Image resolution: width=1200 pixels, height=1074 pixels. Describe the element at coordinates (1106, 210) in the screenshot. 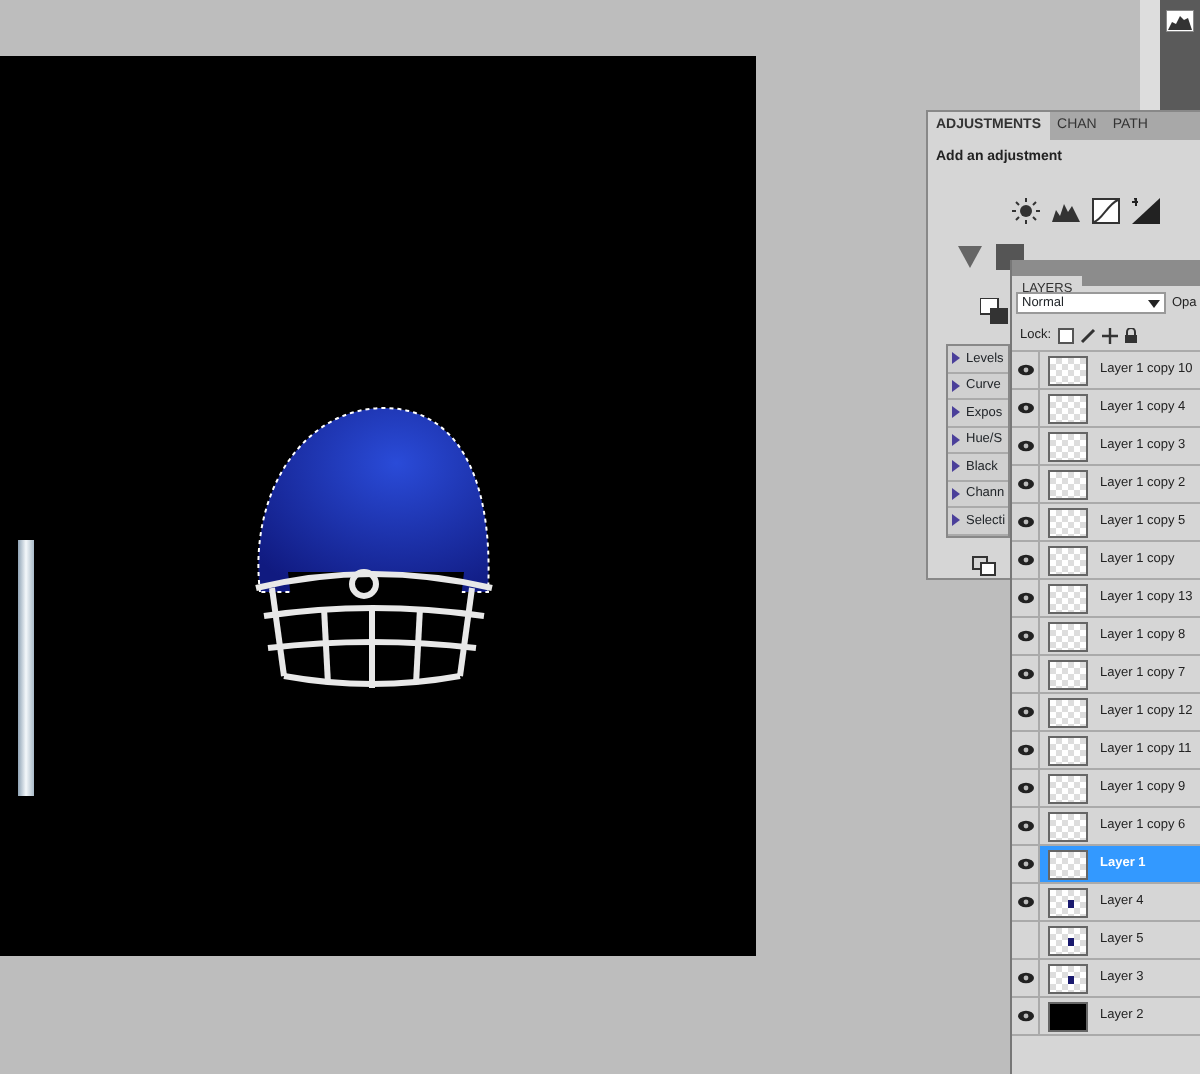

I see `curves-icon` at that location.